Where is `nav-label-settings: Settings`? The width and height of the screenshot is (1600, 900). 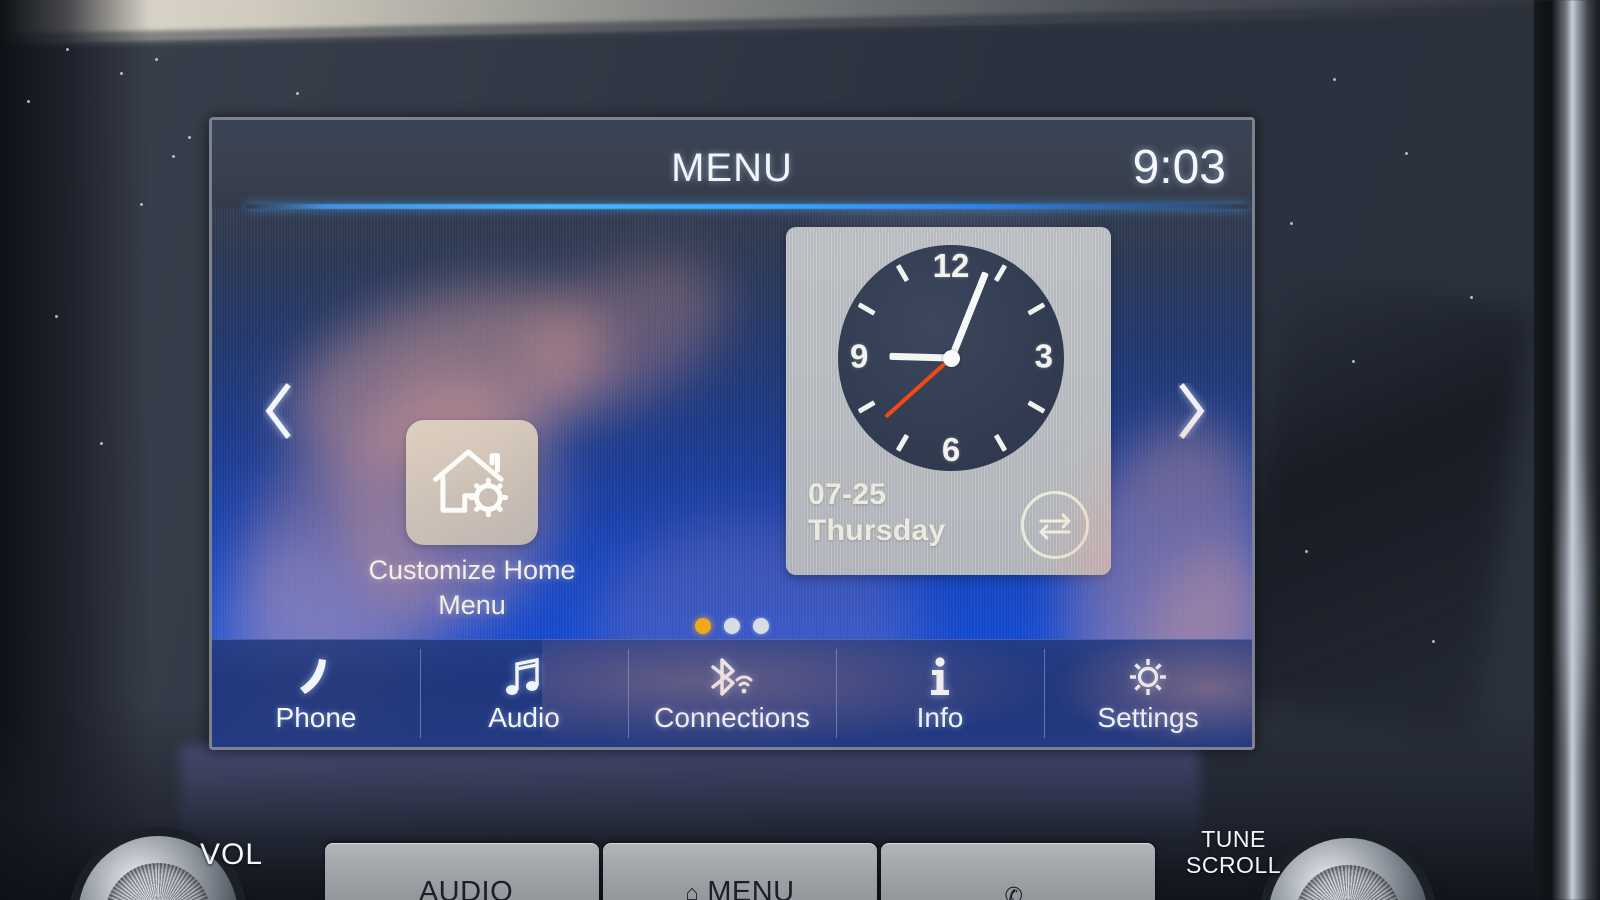
nav-label-settings: Settings is located at coordinates (1148, 717).